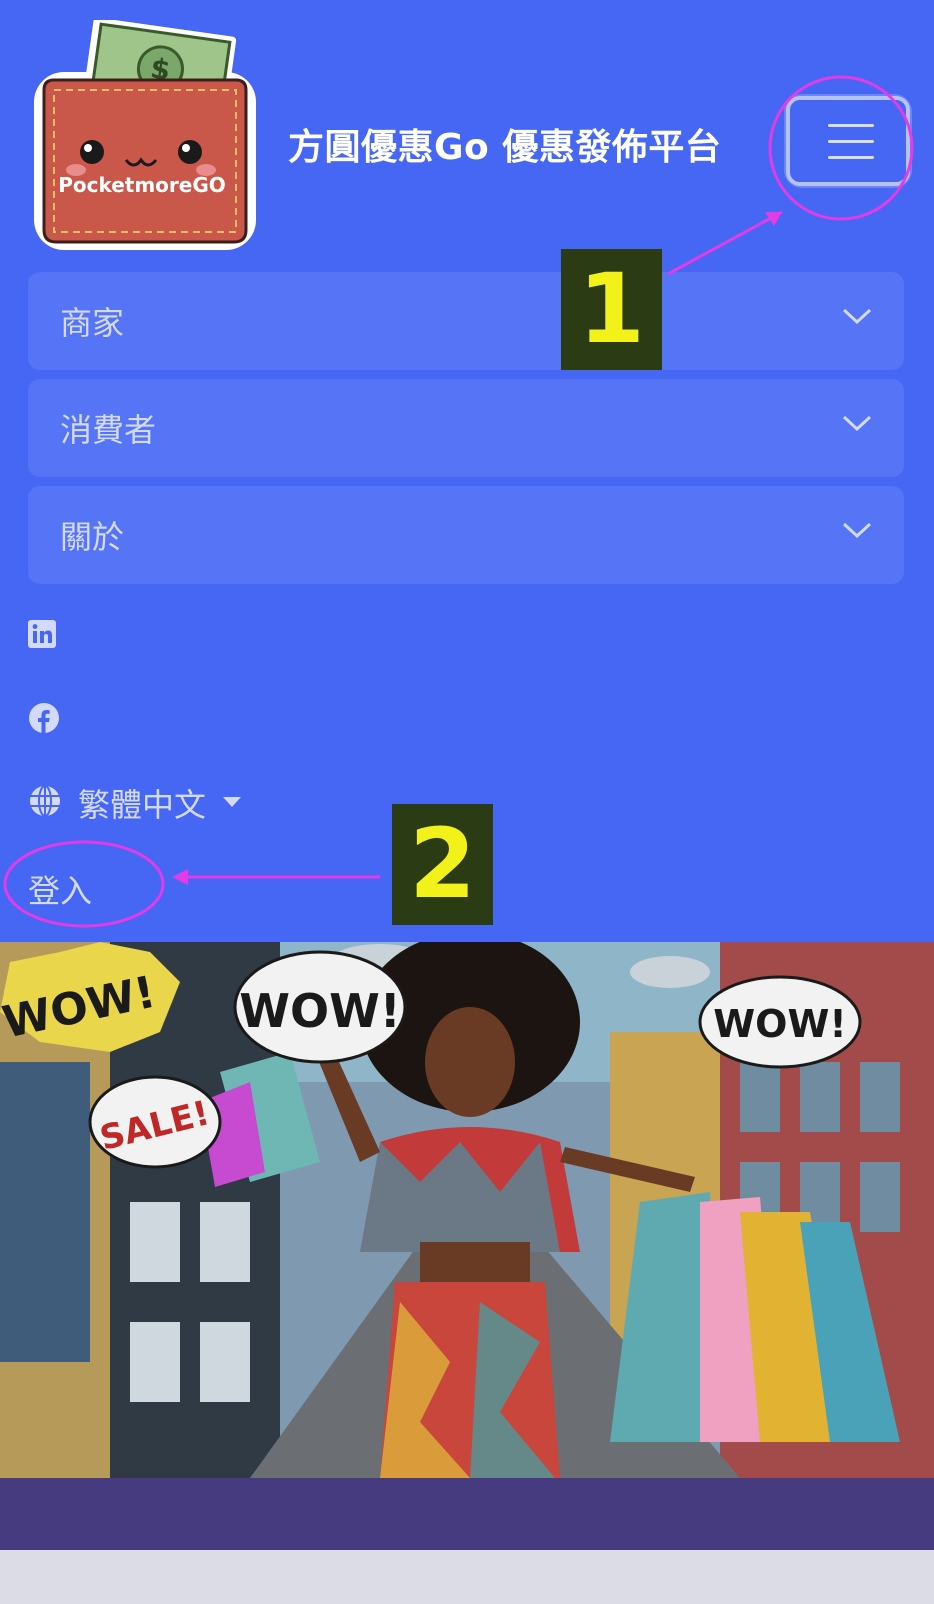 The image size is (934, 1604). What do you see at coordinates (108, 430) in the screenshot?
I see `nav-item-label: 消費者` at bounding box center [108, 430].